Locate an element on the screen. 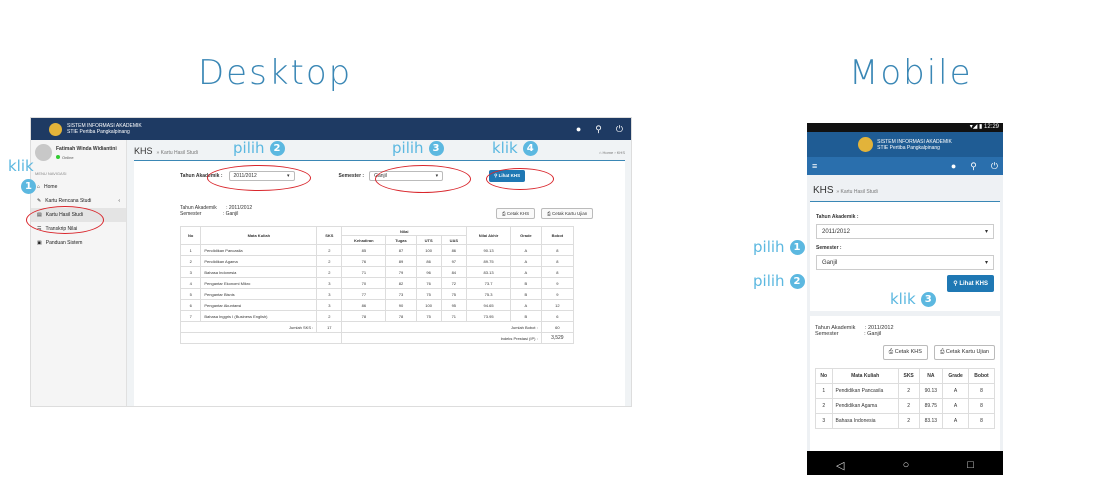 The image size is (1100, 500). table-cell: 84 is located at coordinates (454, 272).